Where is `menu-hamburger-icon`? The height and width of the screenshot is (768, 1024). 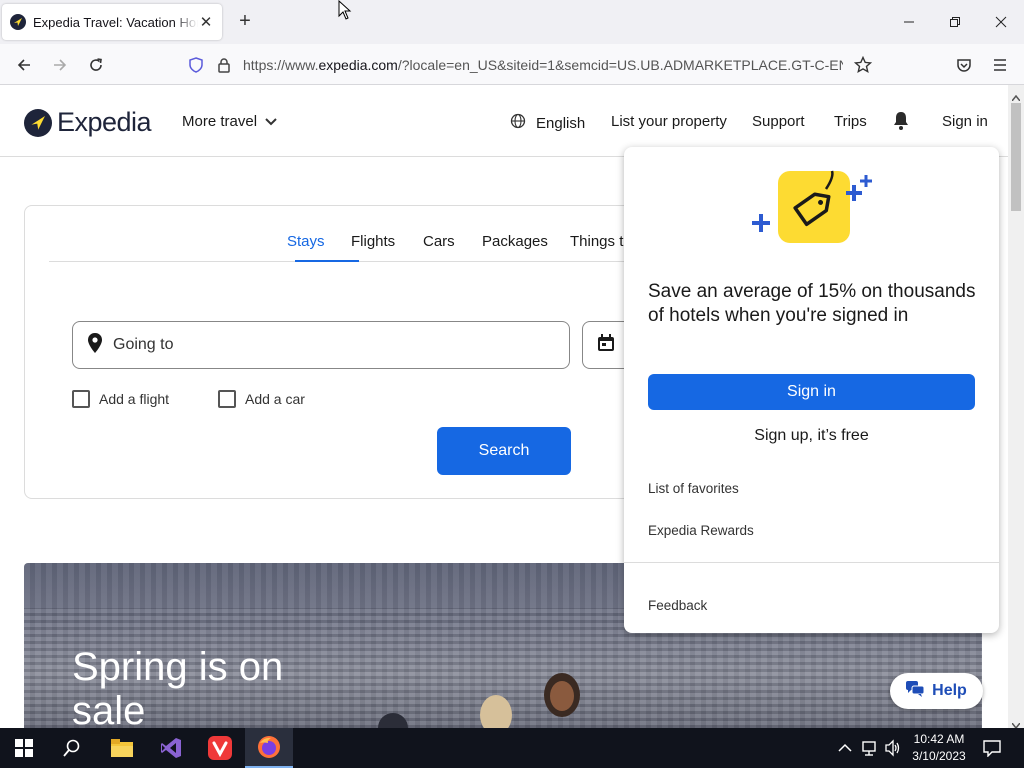 menu-hamburger-icon is located at coordinates (1000, 65).